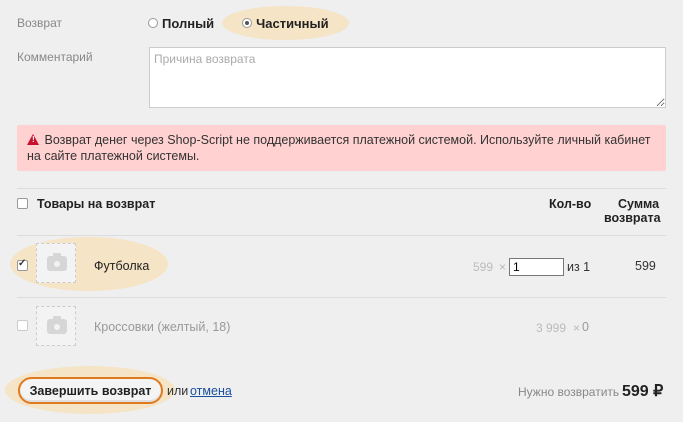  I want to click on complete-refund-button: Завершить возврат, so click(90, 390).